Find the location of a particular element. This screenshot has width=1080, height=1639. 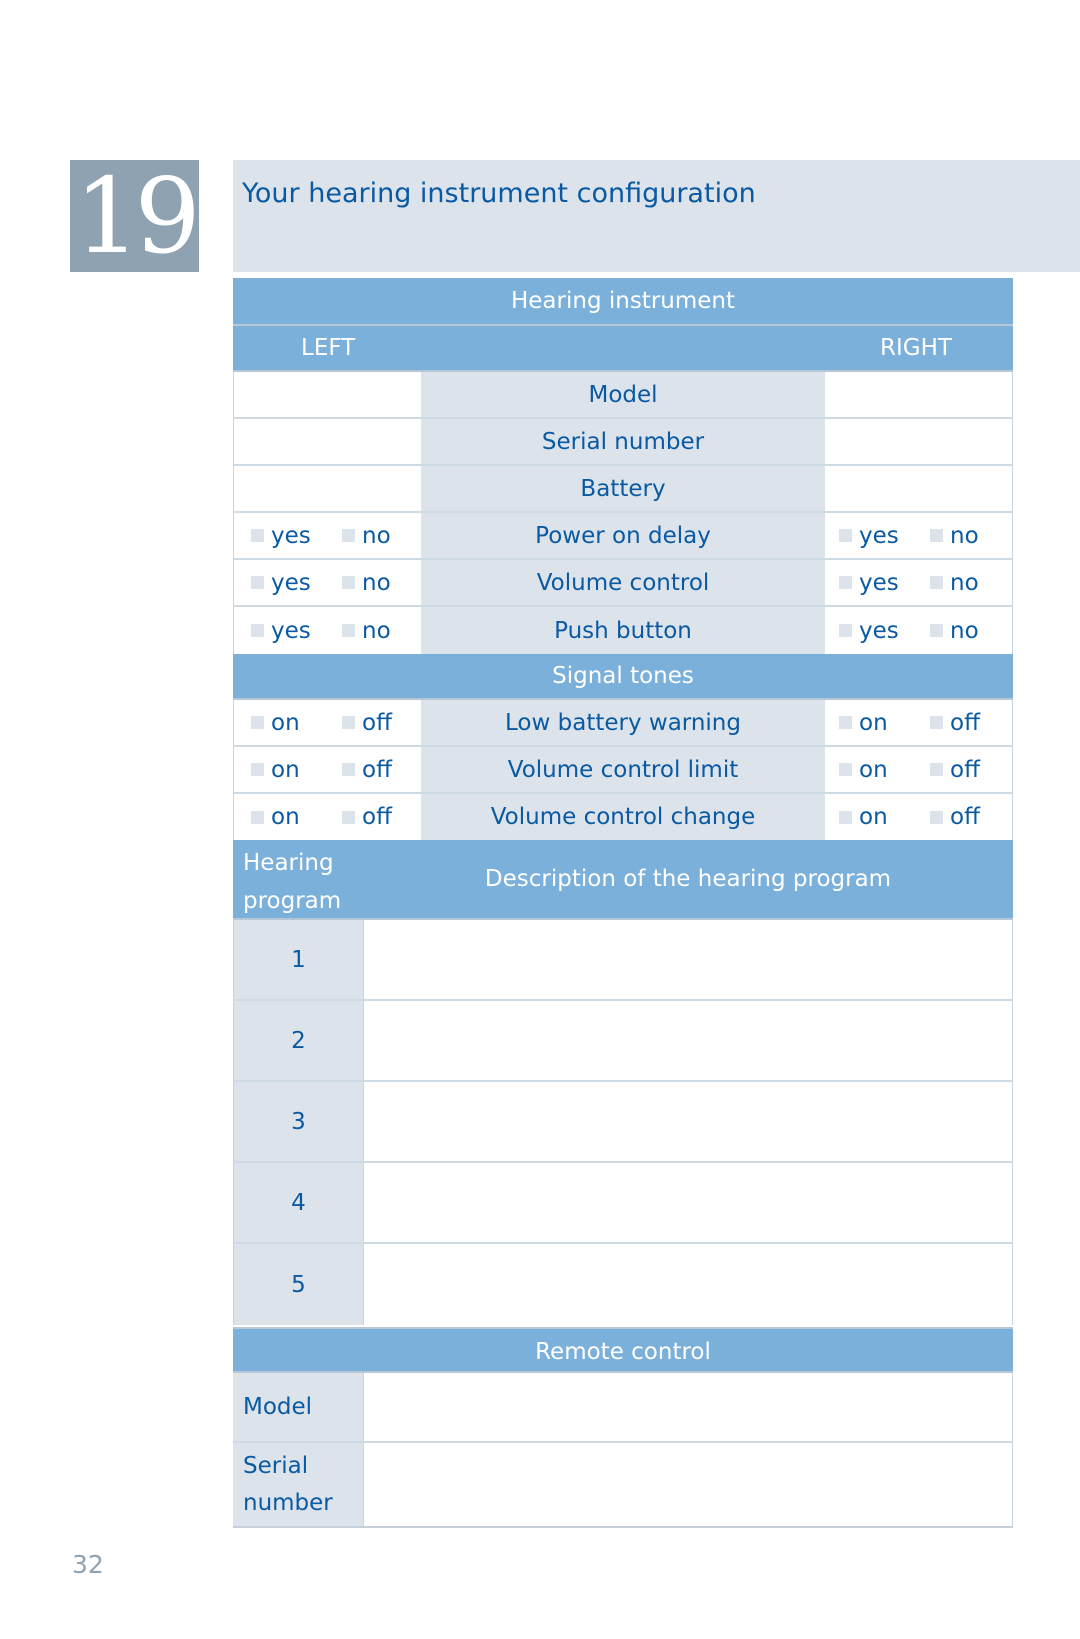

remote-serial-label: Serial number is located at coordinates (298, 1484).